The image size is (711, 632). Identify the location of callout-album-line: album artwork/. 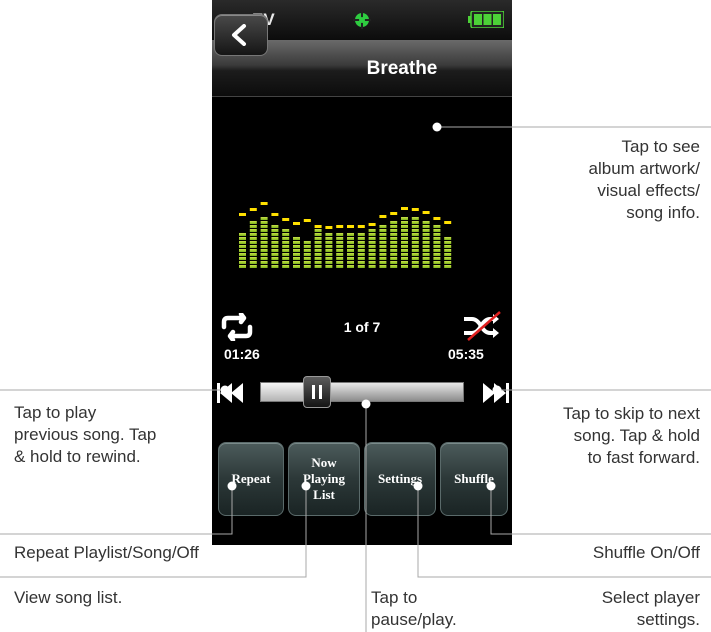
(644, 168).